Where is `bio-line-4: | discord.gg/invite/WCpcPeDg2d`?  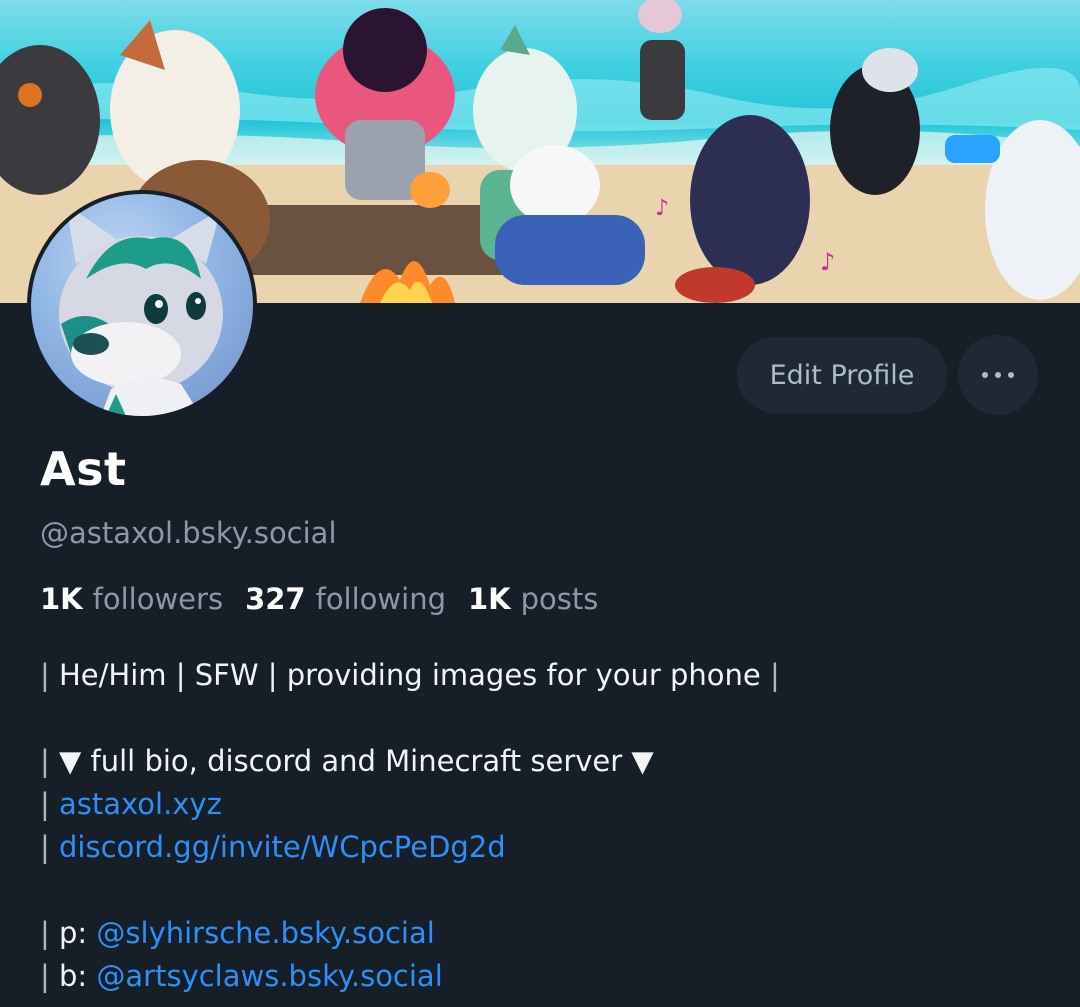
bio-line-4: | discord.gg/invite/WCpcPeDg2d is located at coordinates (273, 847).